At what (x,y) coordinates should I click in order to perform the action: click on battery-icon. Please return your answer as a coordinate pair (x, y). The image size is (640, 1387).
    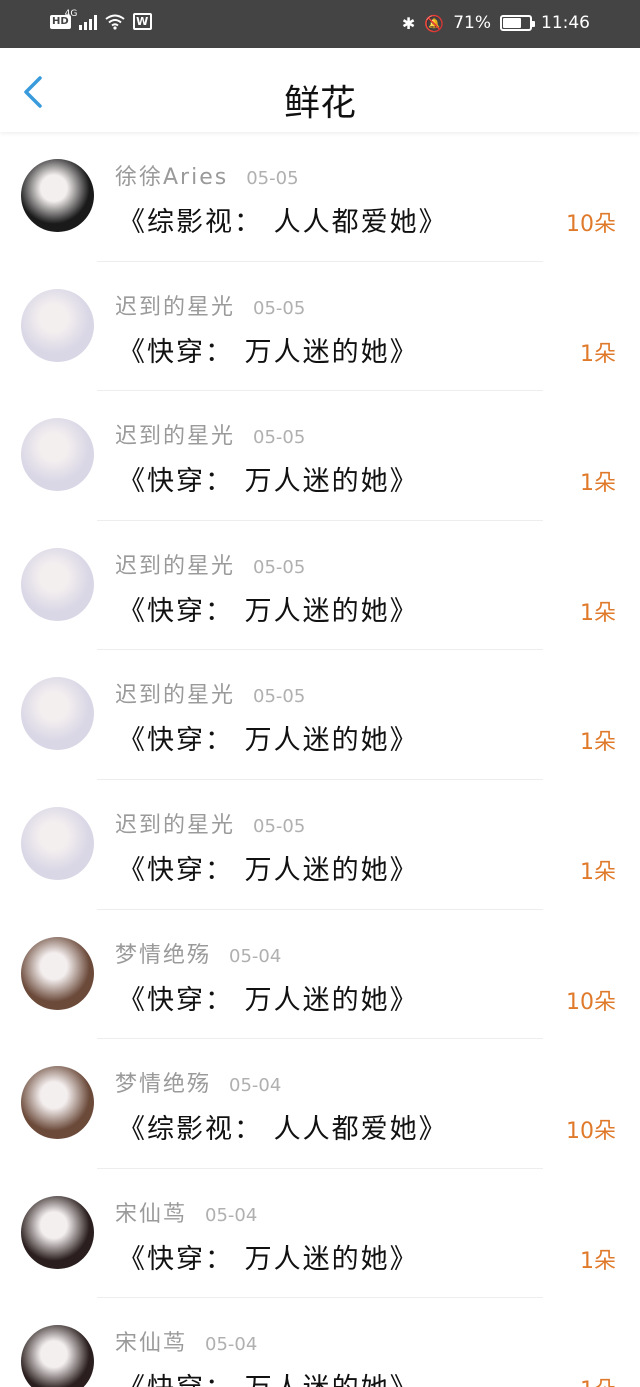
    Looking at the image, I should click on (517, 23).